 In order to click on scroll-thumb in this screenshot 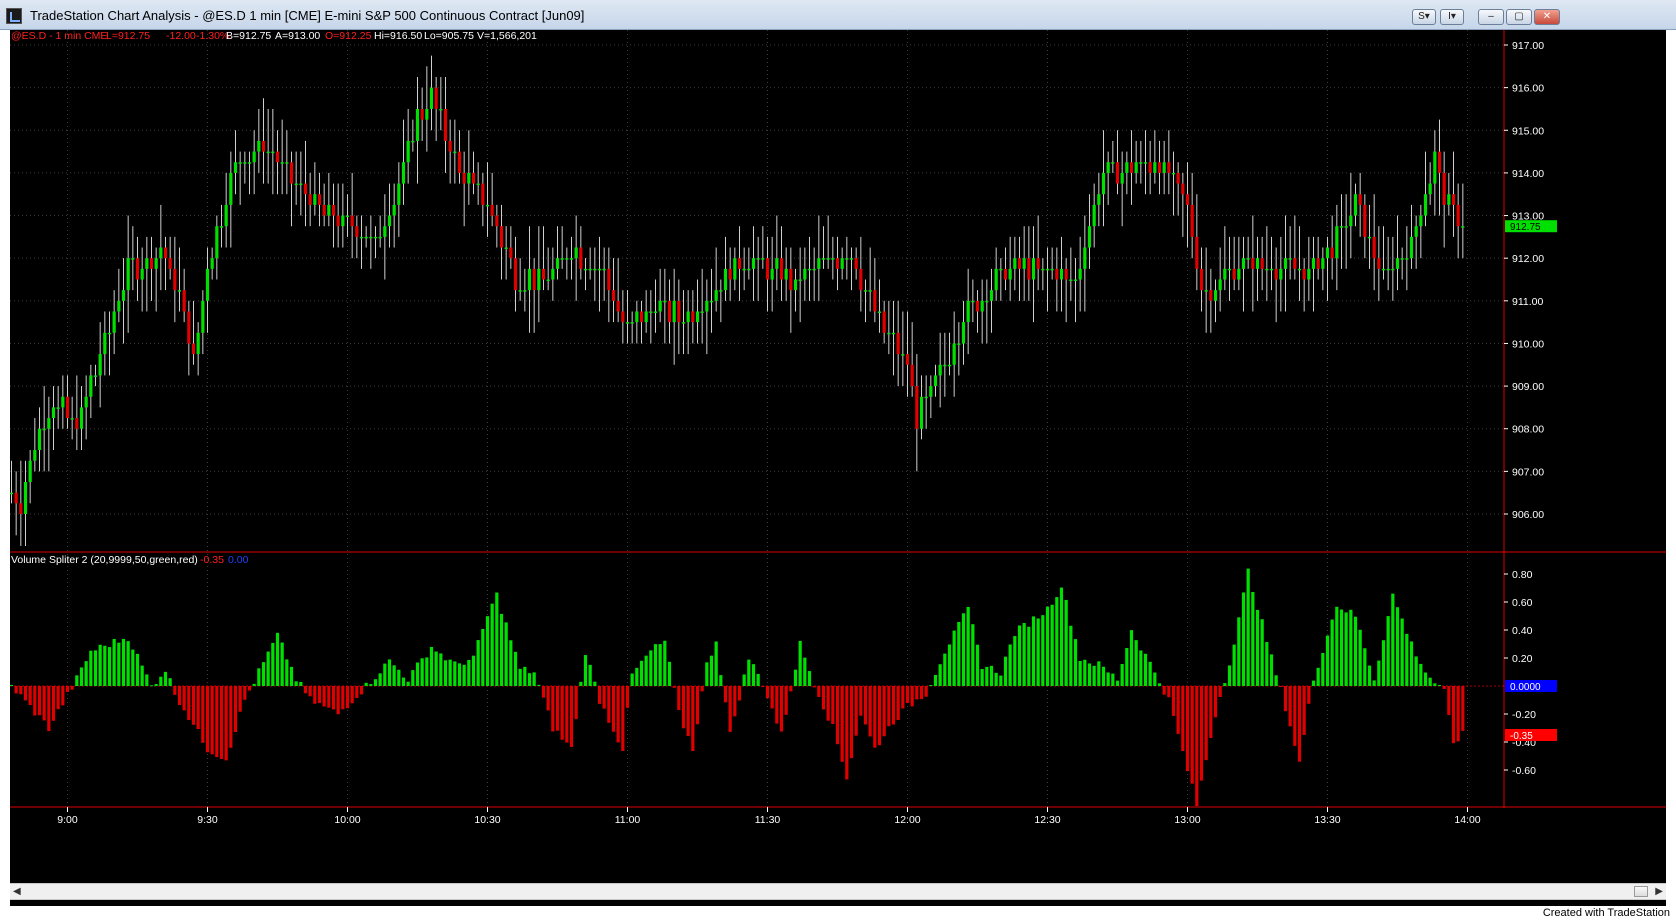, I will do `click(1641, 891)`.